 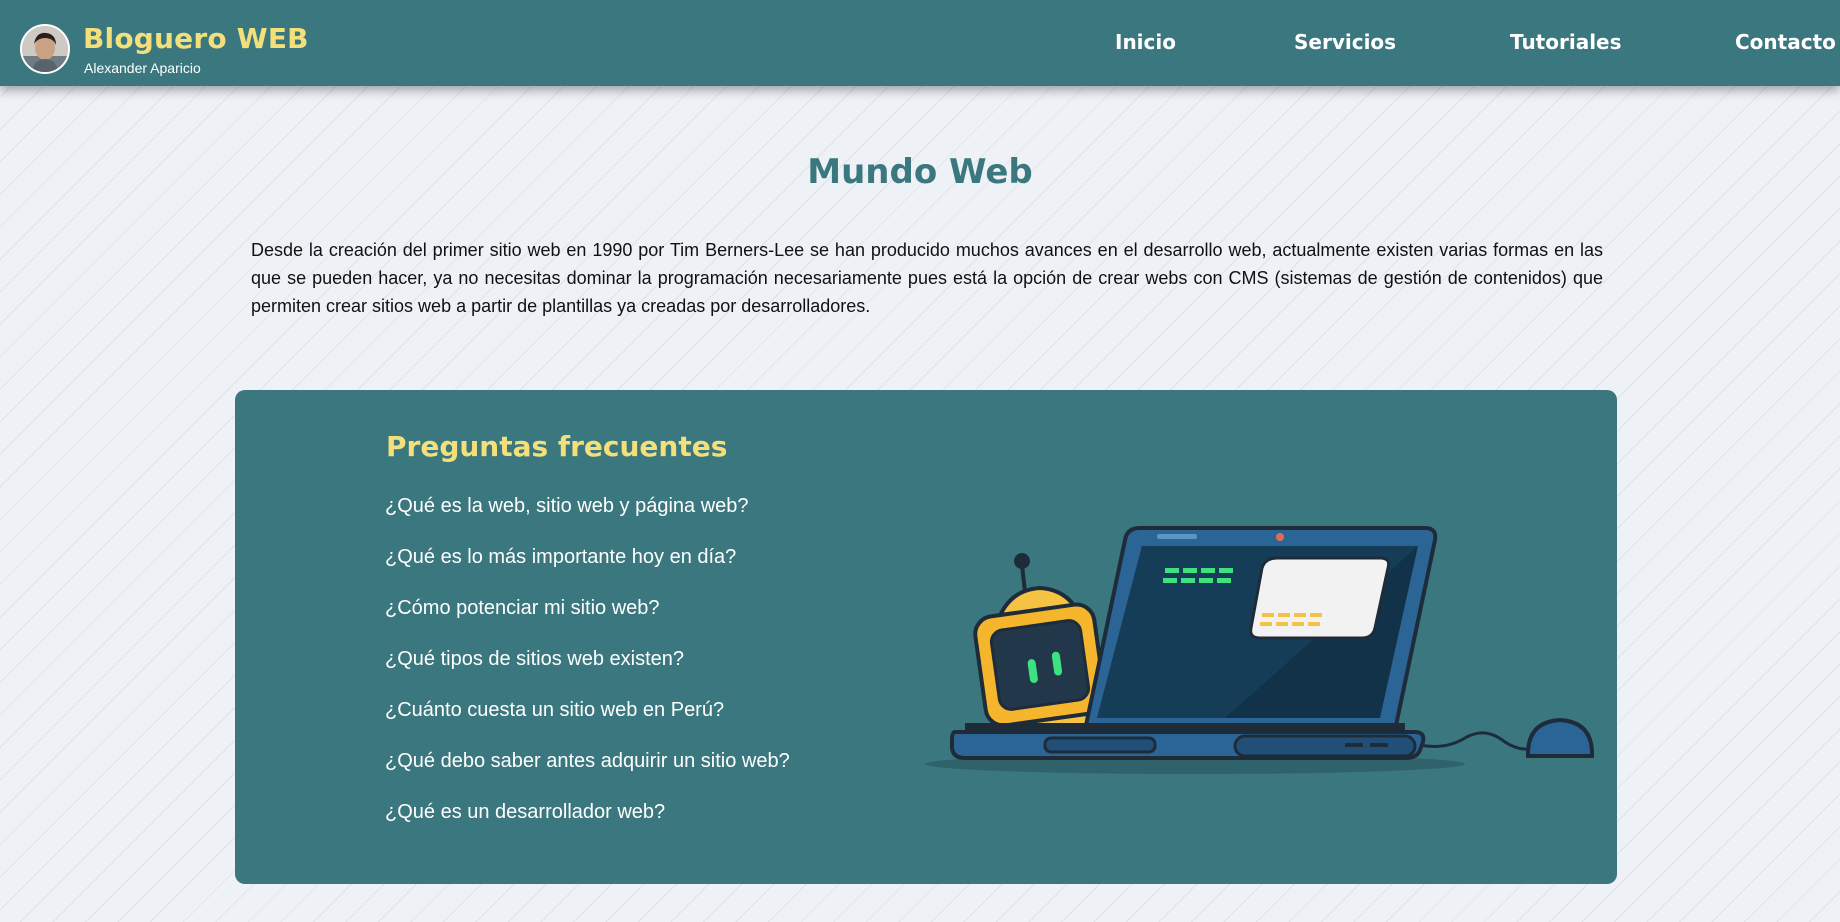 What do you see at coordinates (142, 68) in the screenshot?
I see `brand-subtitle: Alexander Aparicio` at bounding box center [142, 68].